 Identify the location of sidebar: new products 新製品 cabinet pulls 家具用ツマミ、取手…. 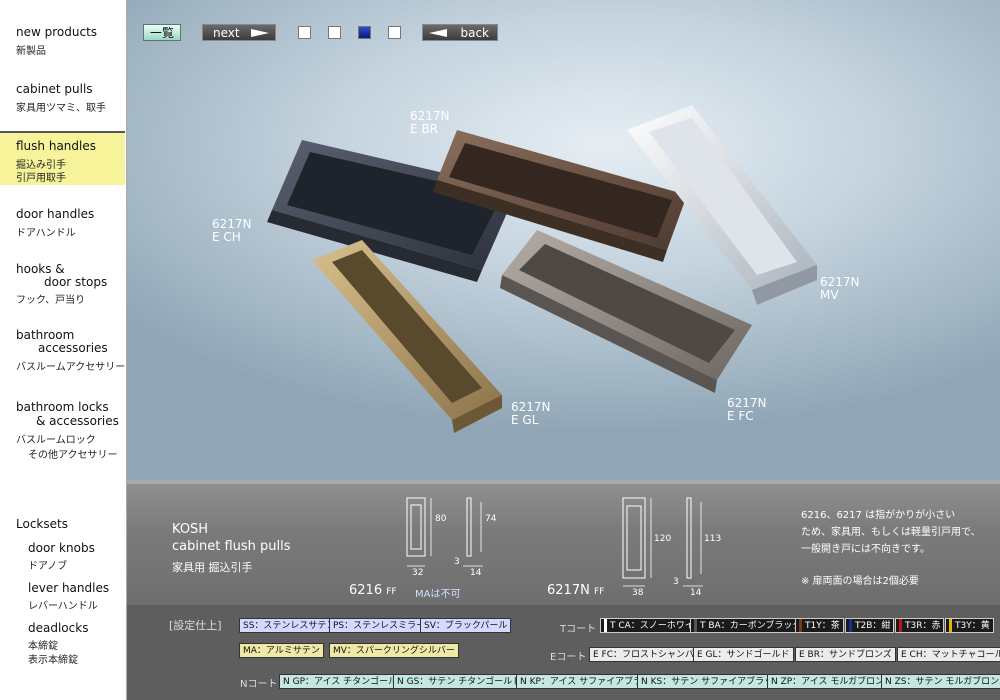
(63, 350).